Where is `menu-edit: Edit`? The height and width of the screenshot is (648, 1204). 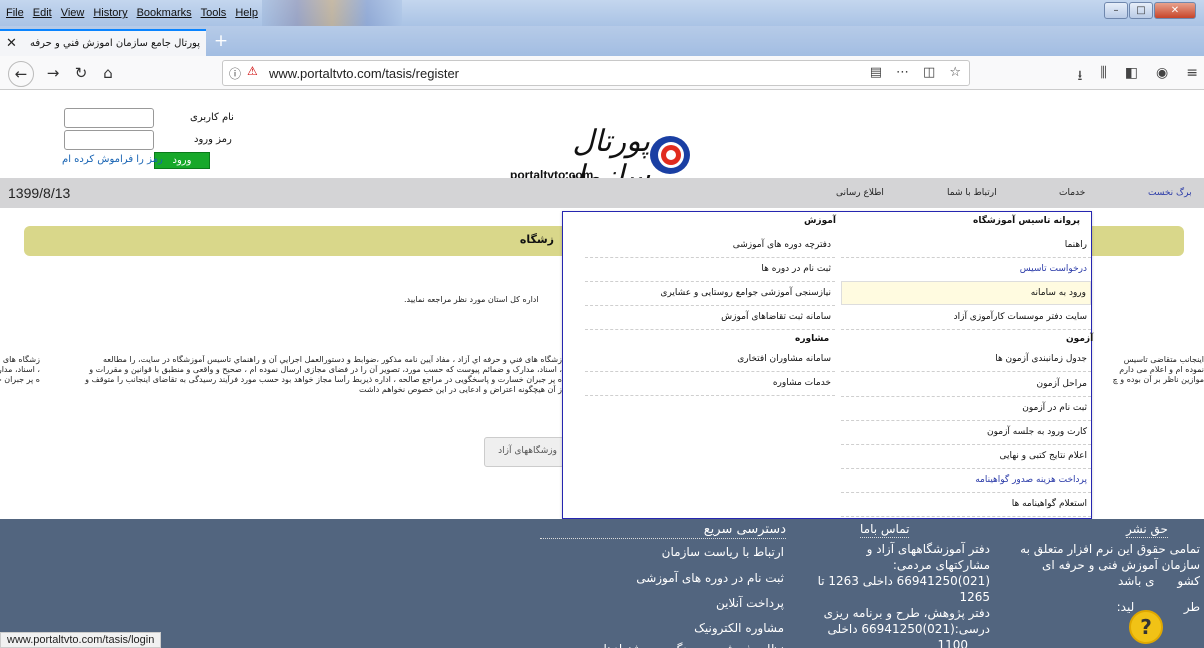
menu-edit: Edit is located at coordinates (42, 13).